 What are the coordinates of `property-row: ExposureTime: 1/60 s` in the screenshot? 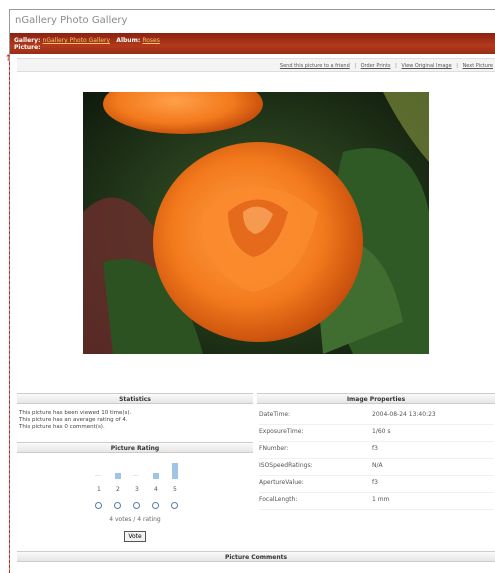 It's located at (376, 433).